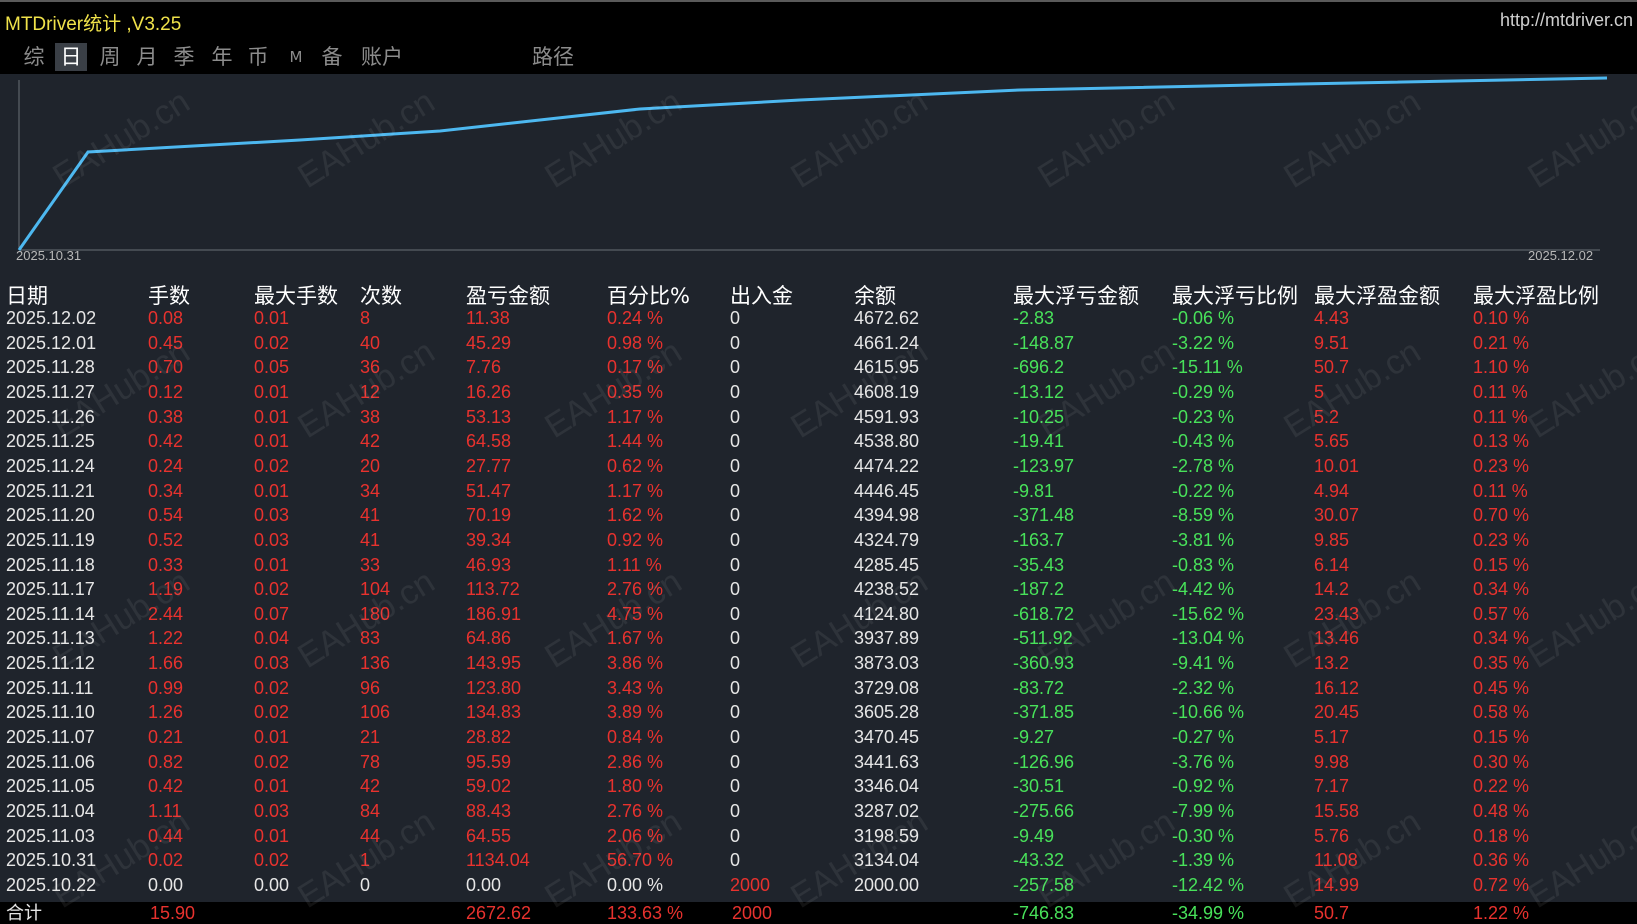 This screenshot has width=1637, height=924. Describe the element at coordinates (50, 663) in the screenshot. I see `cell-date: 2025.11.12` at that location.